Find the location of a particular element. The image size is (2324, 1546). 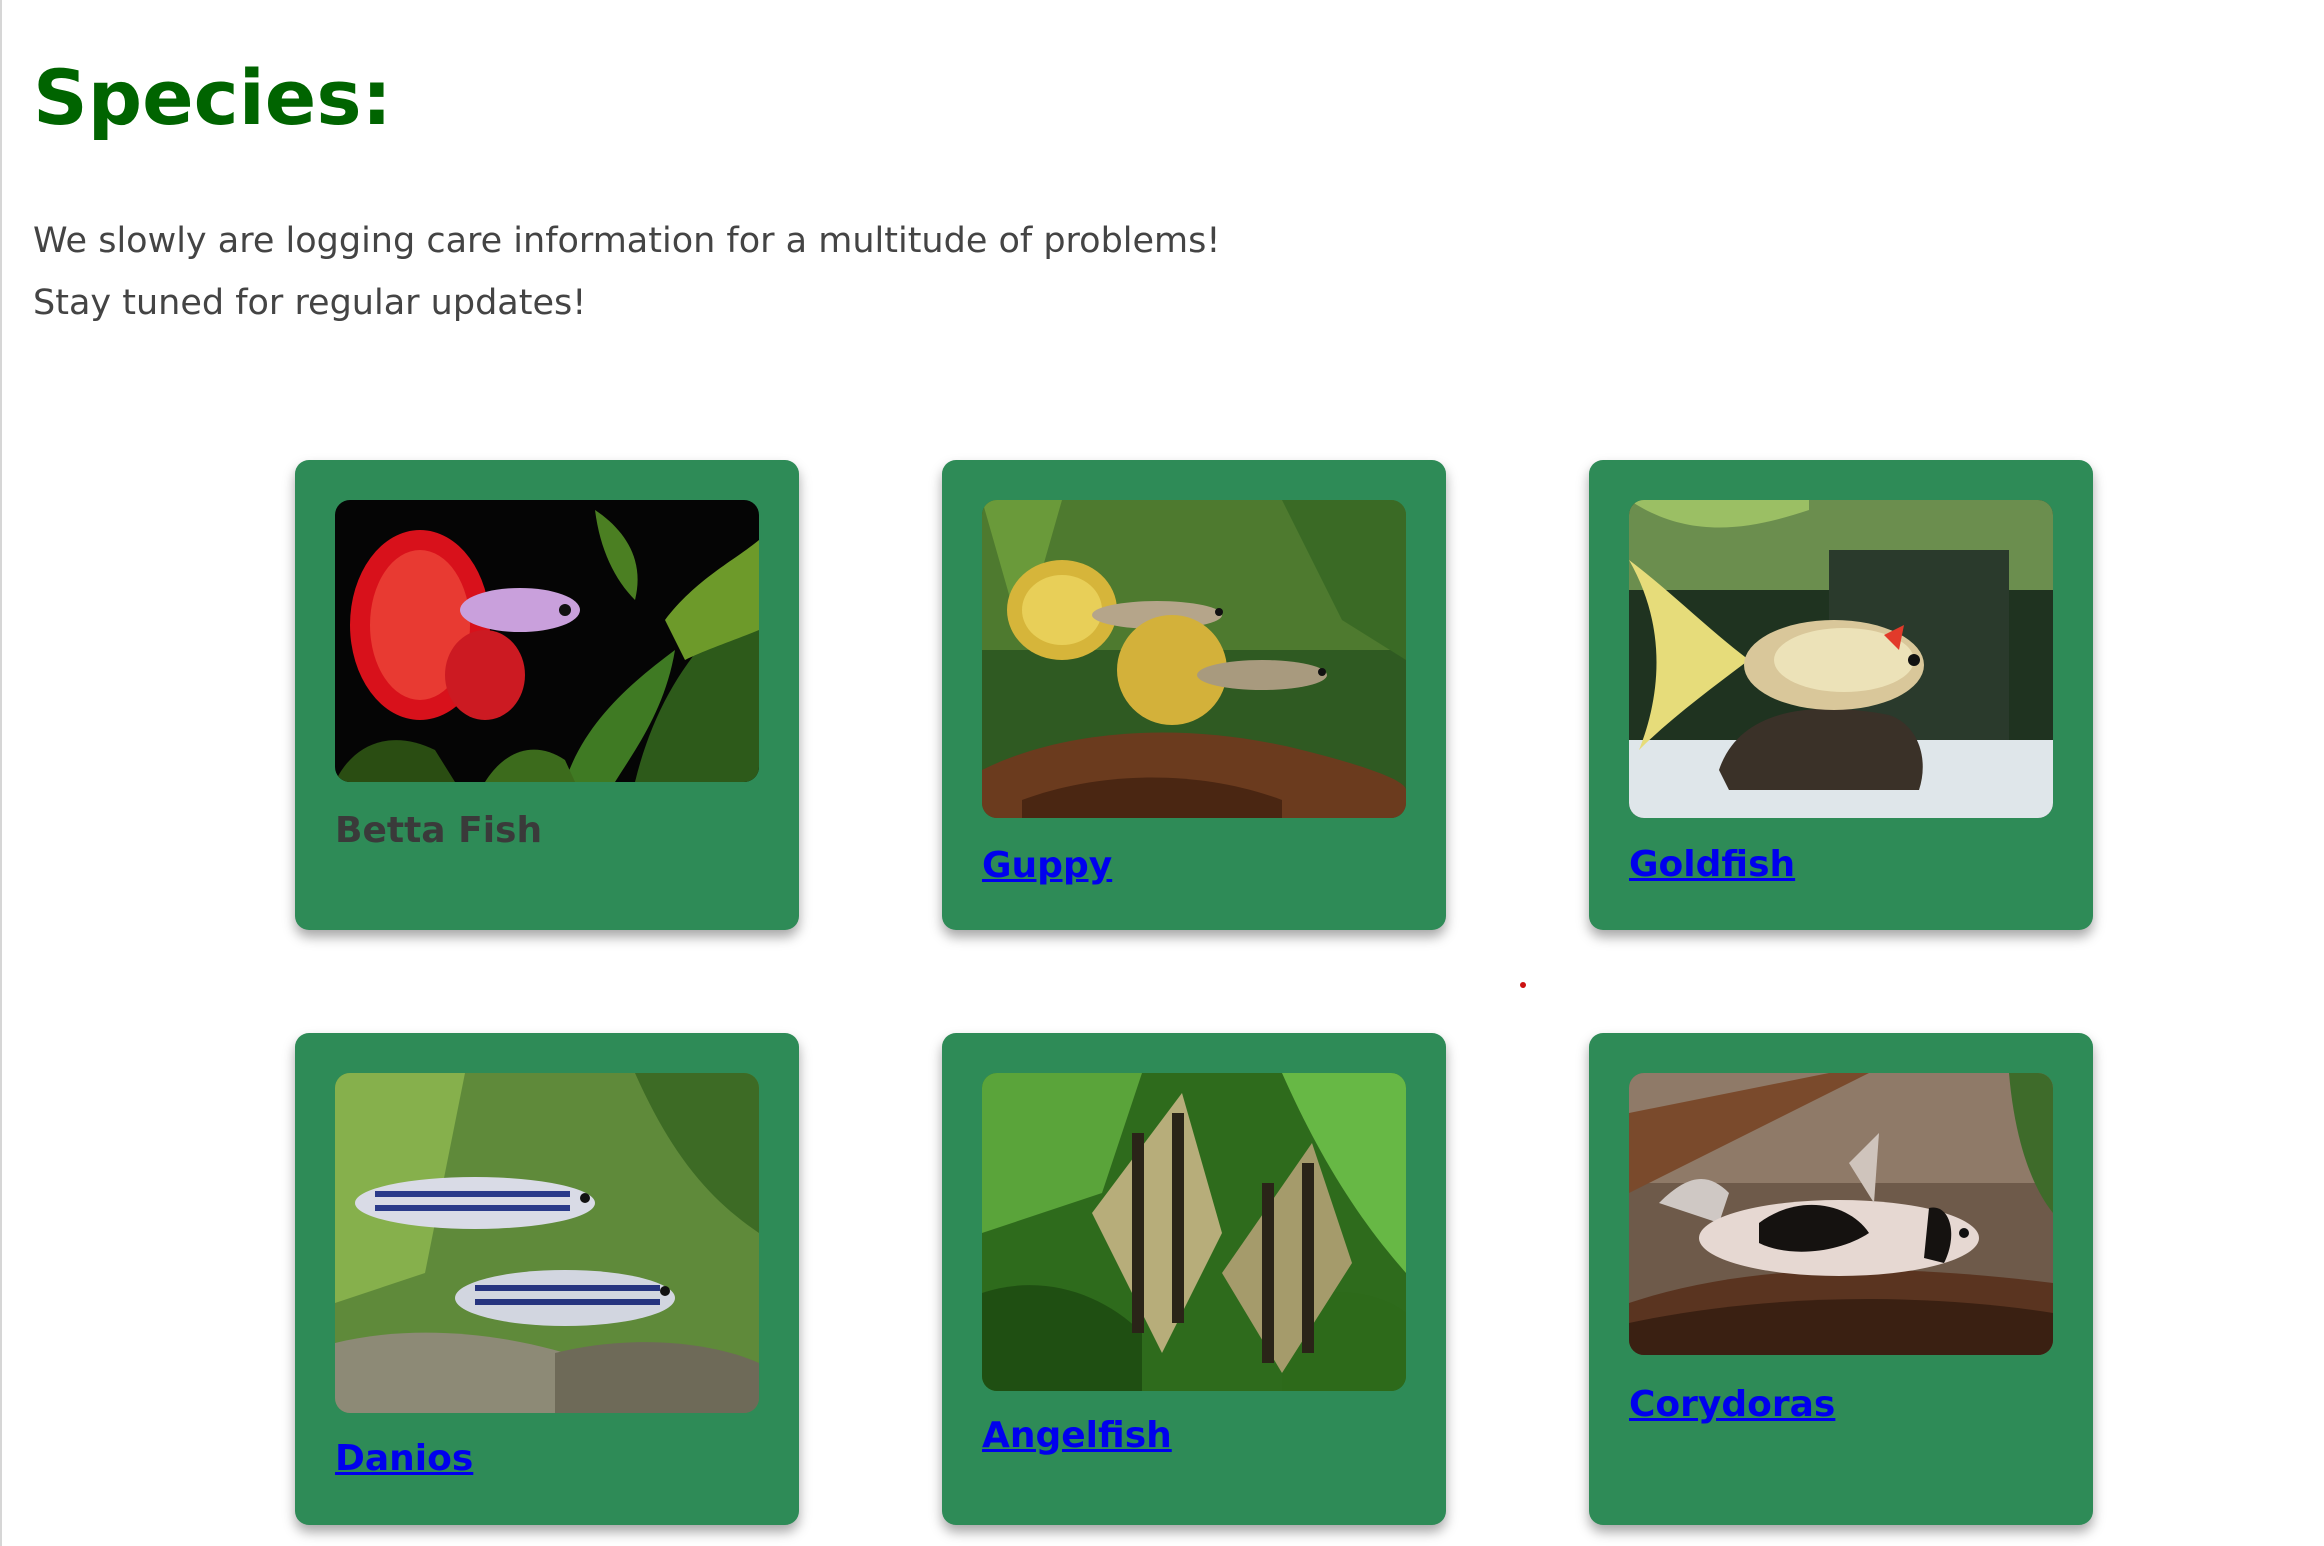

species-card-goldfish: Goldfish is located at coordinates (1841, 695).